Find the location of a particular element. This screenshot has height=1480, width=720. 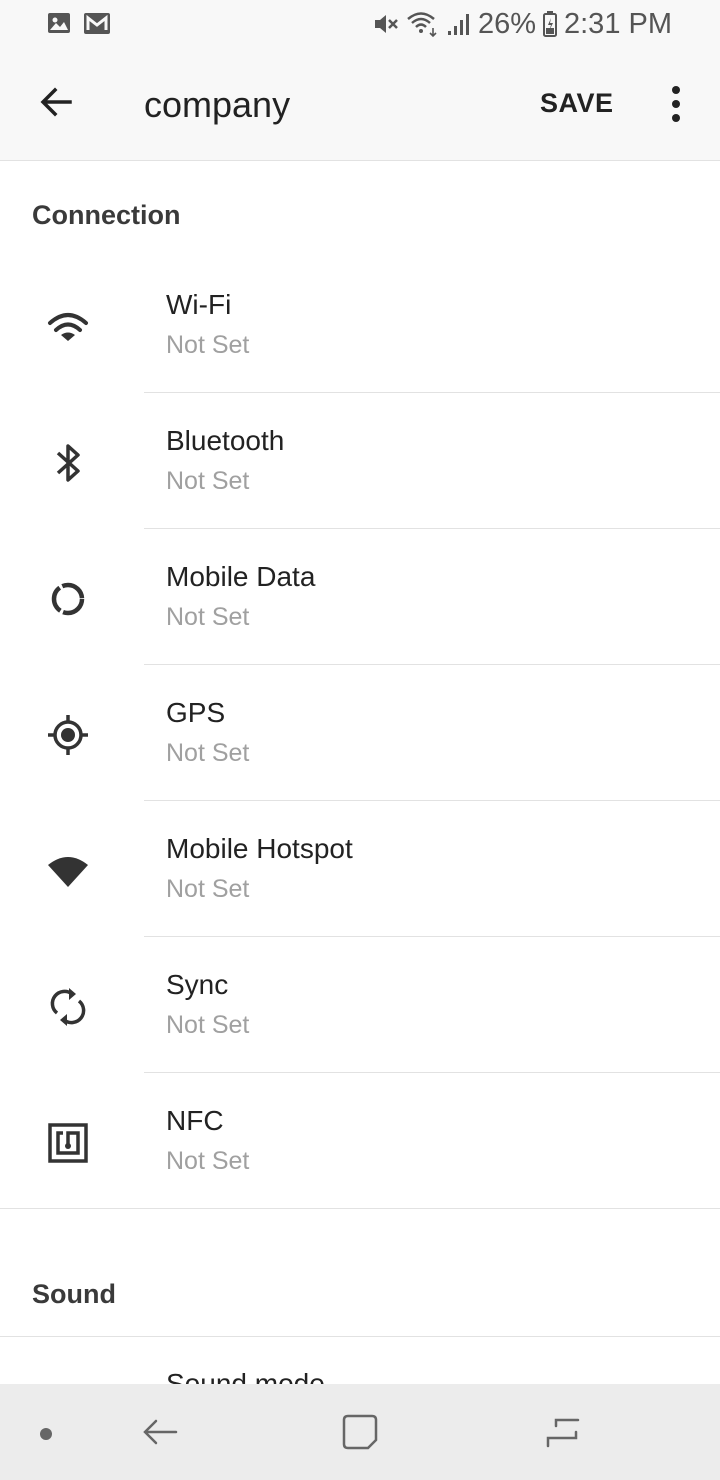

status-indicators: 26% 2:31 PM is located at coordinates (522, 24).